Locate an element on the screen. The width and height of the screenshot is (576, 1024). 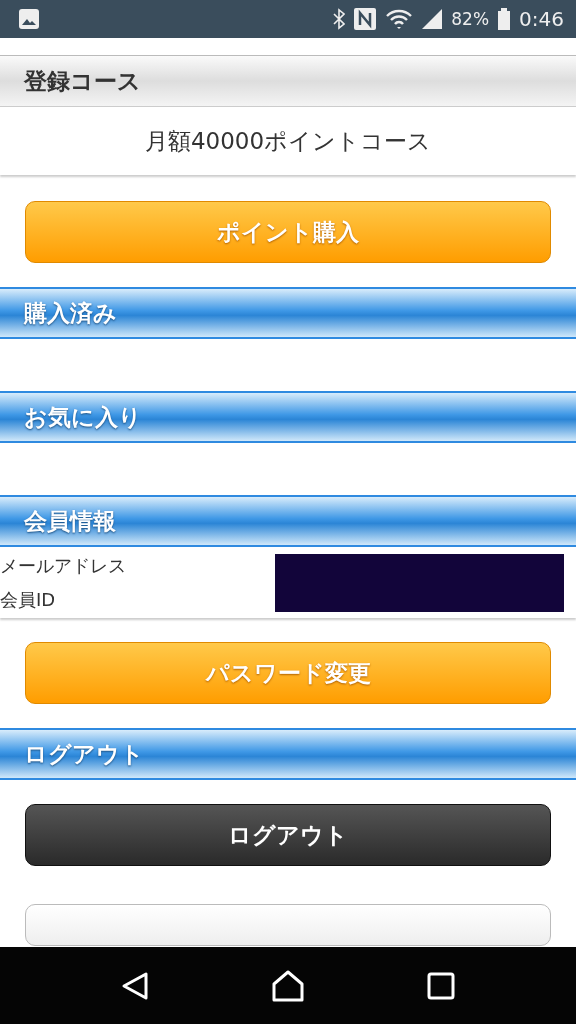
action-button: ログアウト is located at coordinates (288, 835).